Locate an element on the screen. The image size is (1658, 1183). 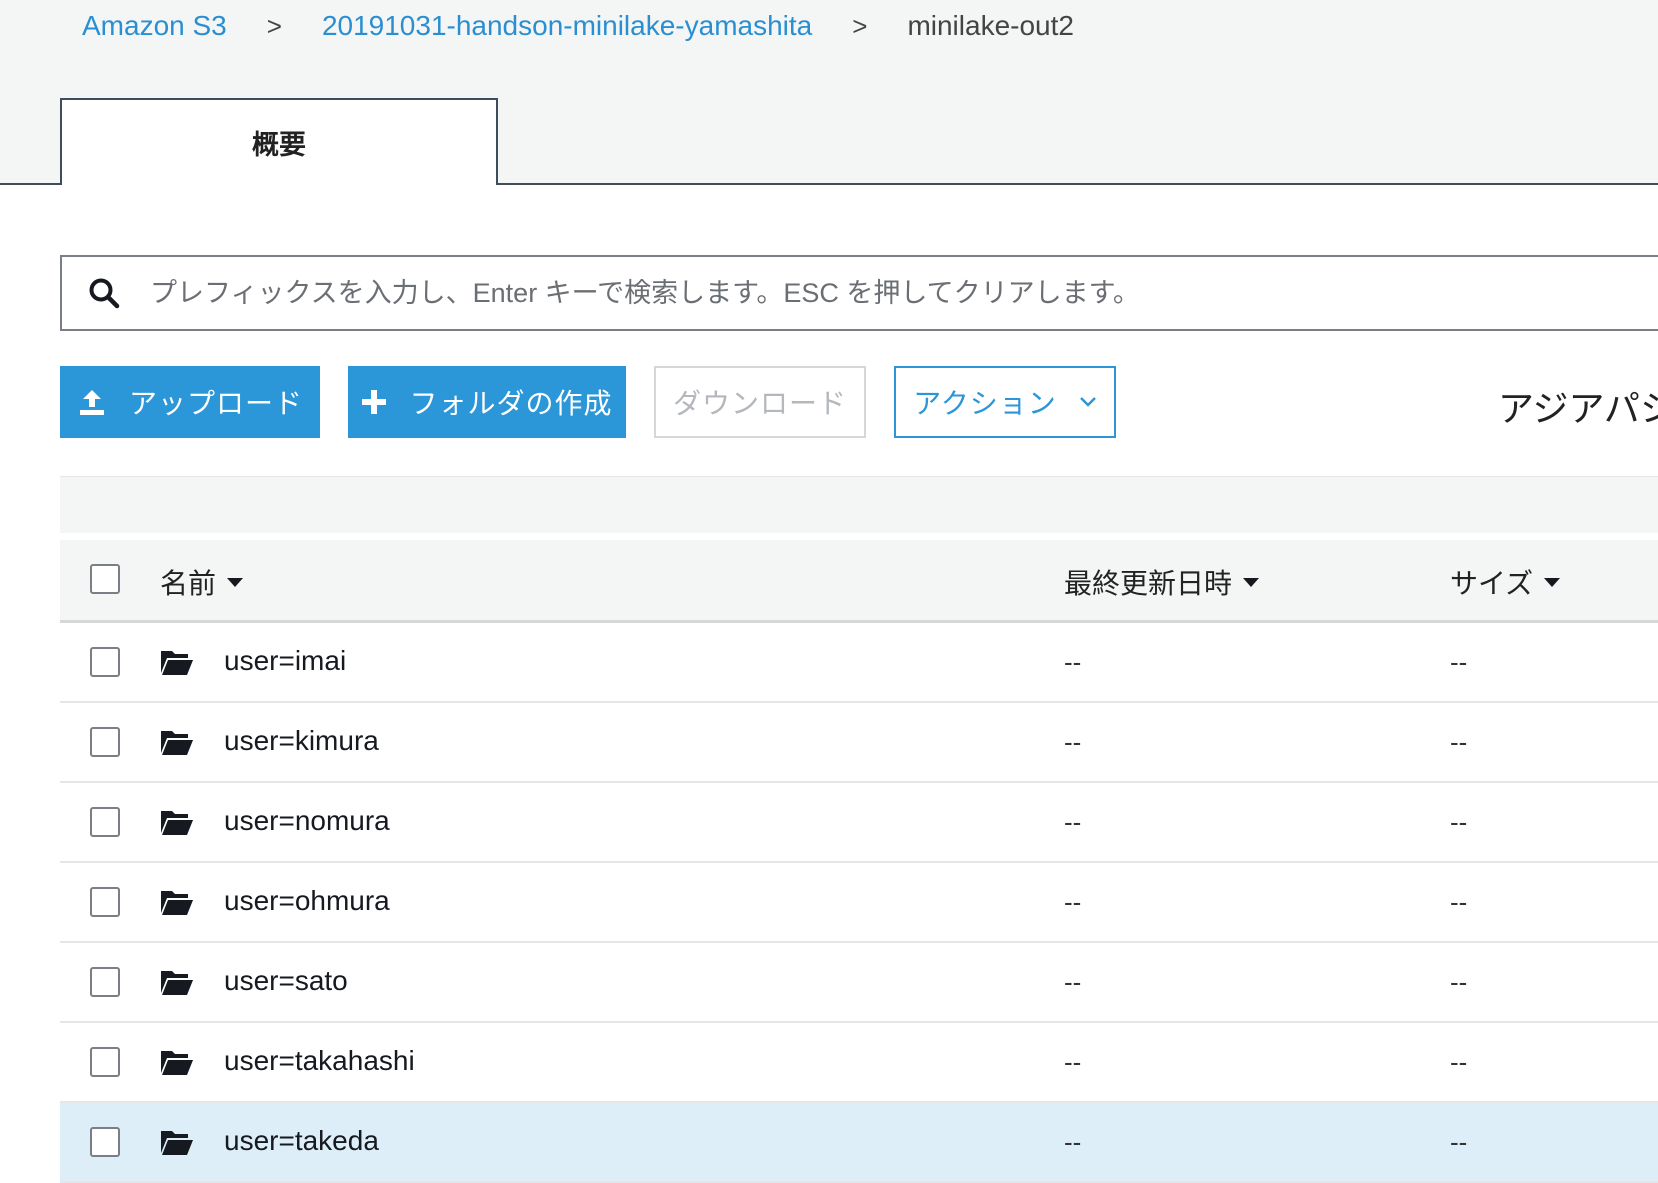
table-row: user=sato -- -- is located at coordinates (859, 983).